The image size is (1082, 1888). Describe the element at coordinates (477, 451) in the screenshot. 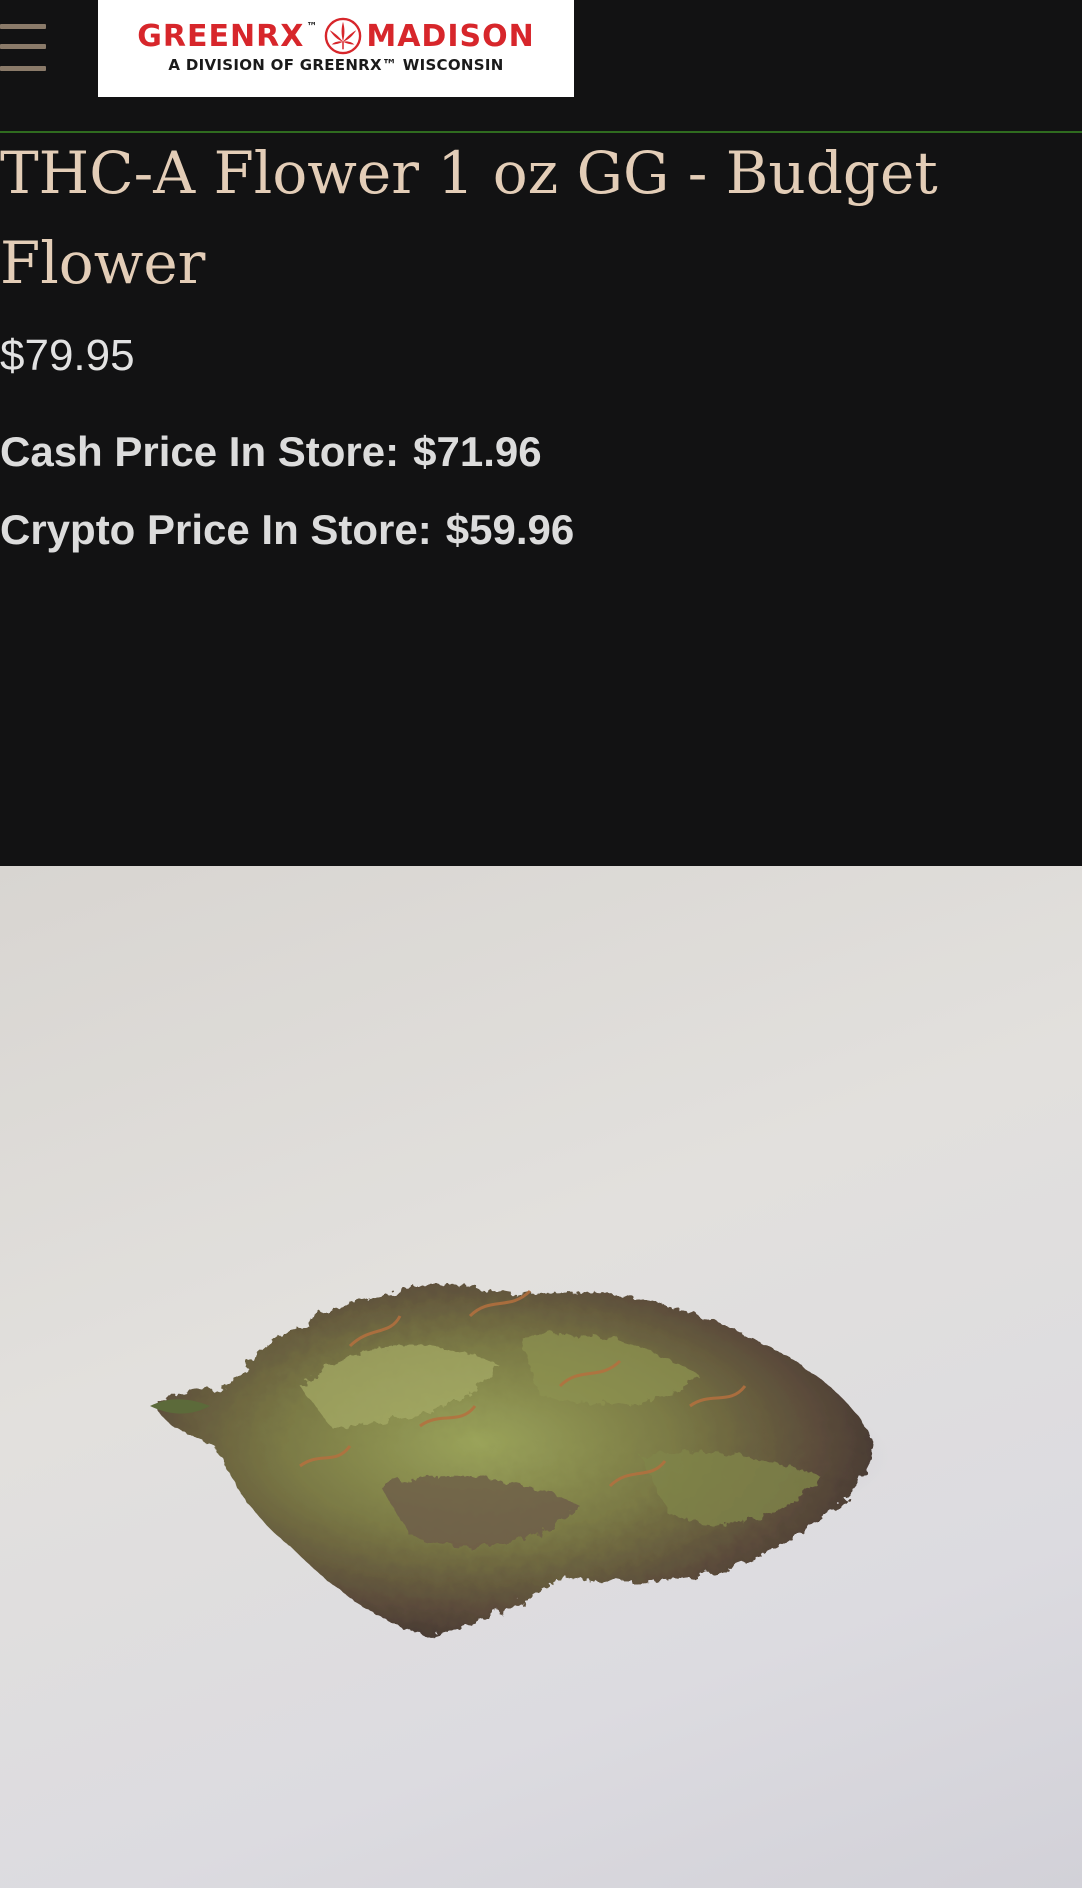

I see `cash-price-value: $71.96` at that location.